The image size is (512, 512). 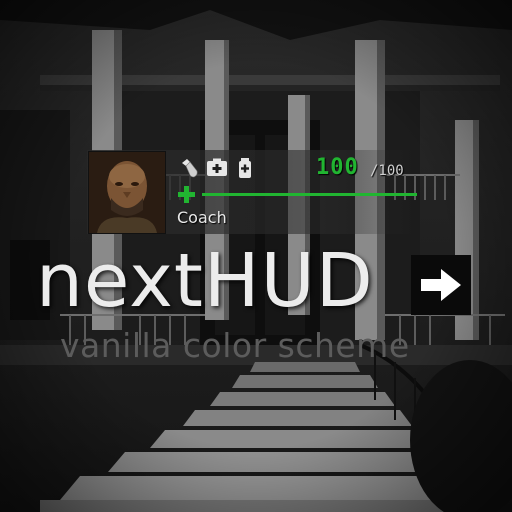 I want to click on medkit-icon, so click(x=217, y=167).